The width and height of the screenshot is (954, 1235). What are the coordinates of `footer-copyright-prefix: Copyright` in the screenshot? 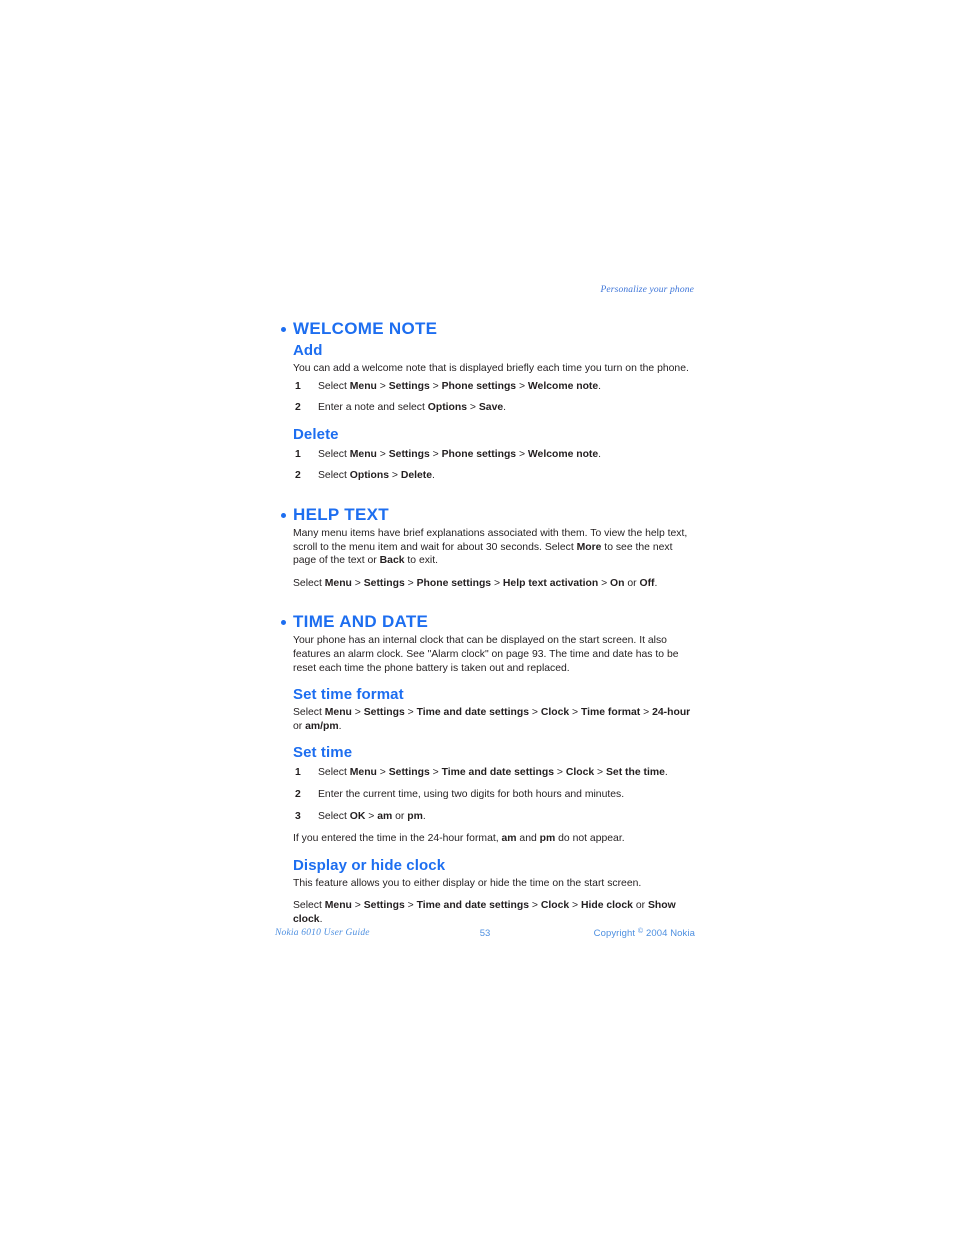 It's located at (614, 933).